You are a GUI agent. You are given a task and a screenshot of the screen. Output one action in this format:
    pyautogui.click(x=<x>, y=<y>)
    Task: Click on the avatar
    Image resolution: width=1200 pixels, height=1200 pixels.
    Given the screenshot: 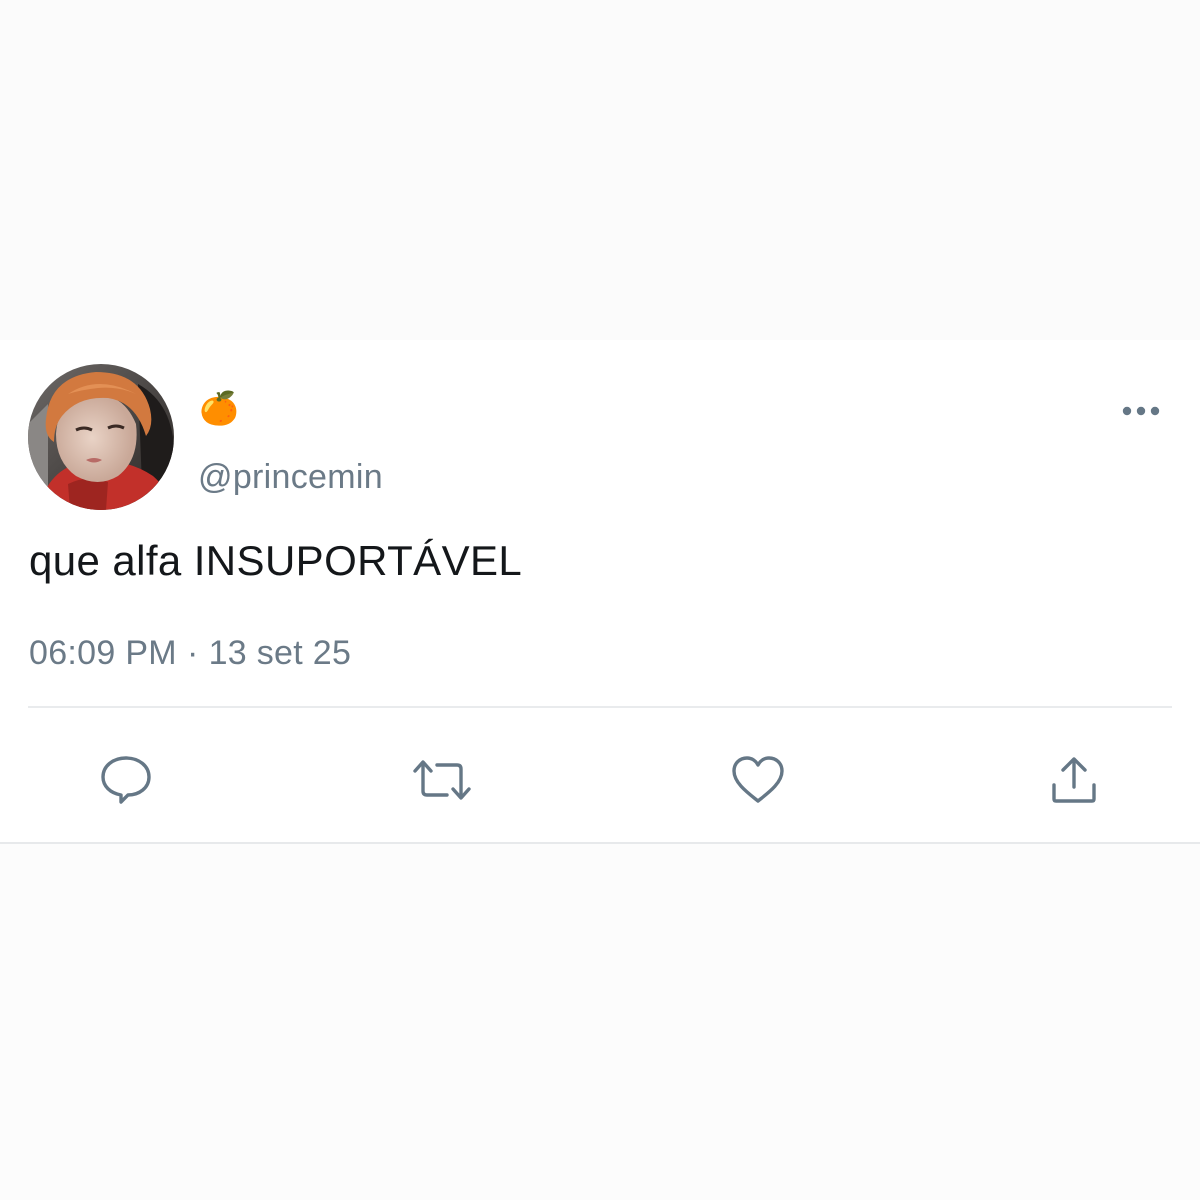 What is the action you would take?
    pyautogui.click(x=101, y=437)
    